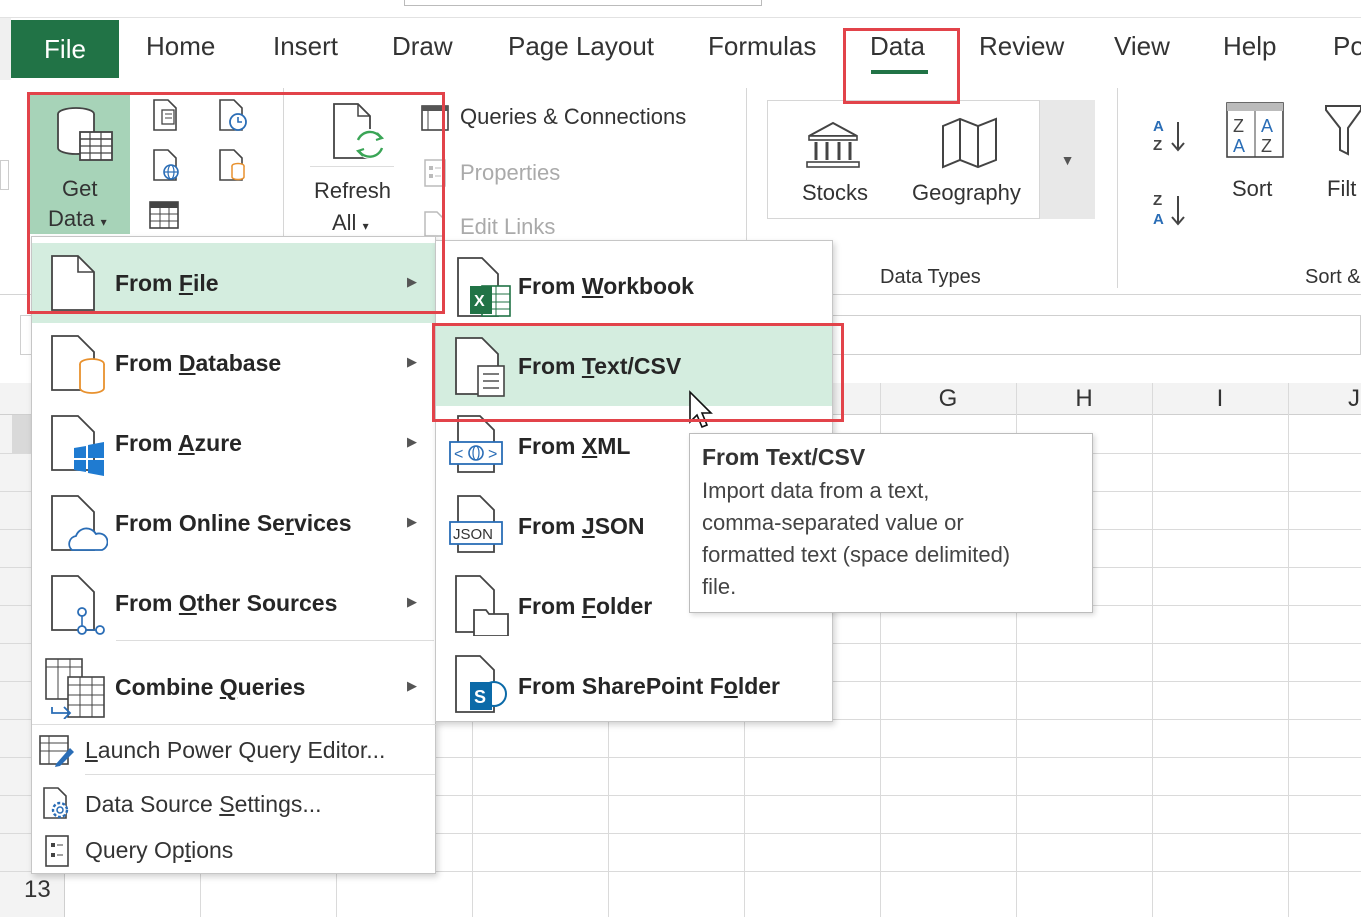 This screenshot has width=1361, height=917. Describe the element at coordinates (1021, 46) in the screenshot. I see `tab-review: Review` at that location.